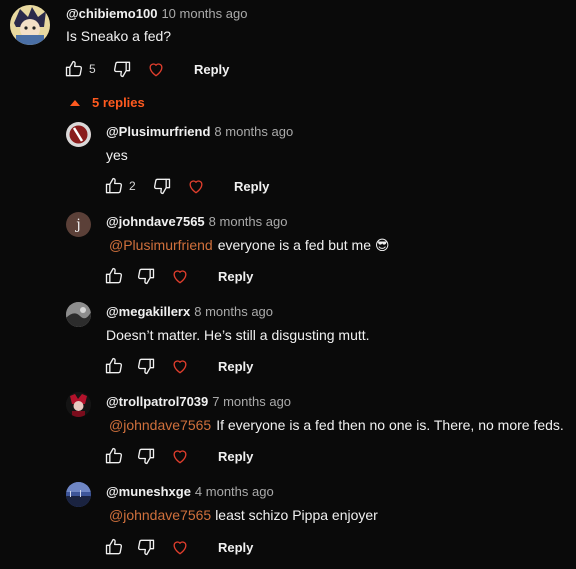 This screenshot has width=576, height=569. I want to click on timestamp: 4 months ago, so click(234, 491).